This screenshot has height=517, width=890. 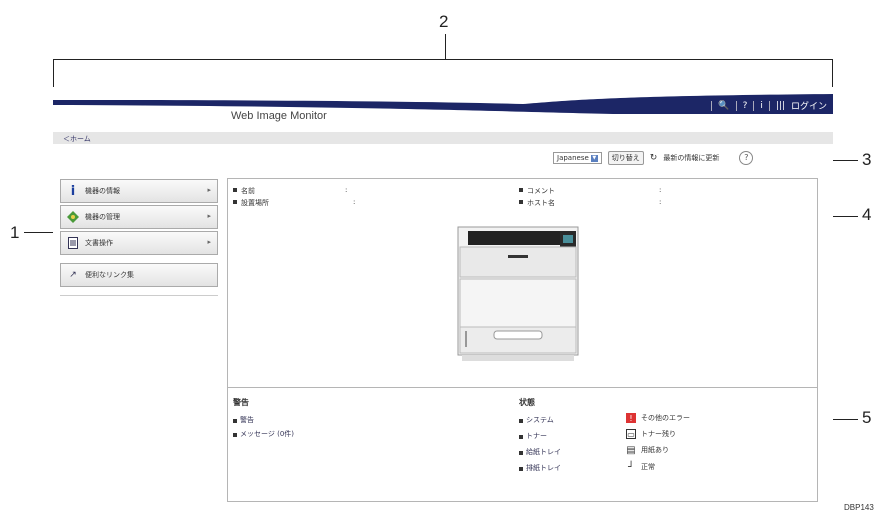 I want to click on toner-icon: ▭, so click(x=631, y=434).